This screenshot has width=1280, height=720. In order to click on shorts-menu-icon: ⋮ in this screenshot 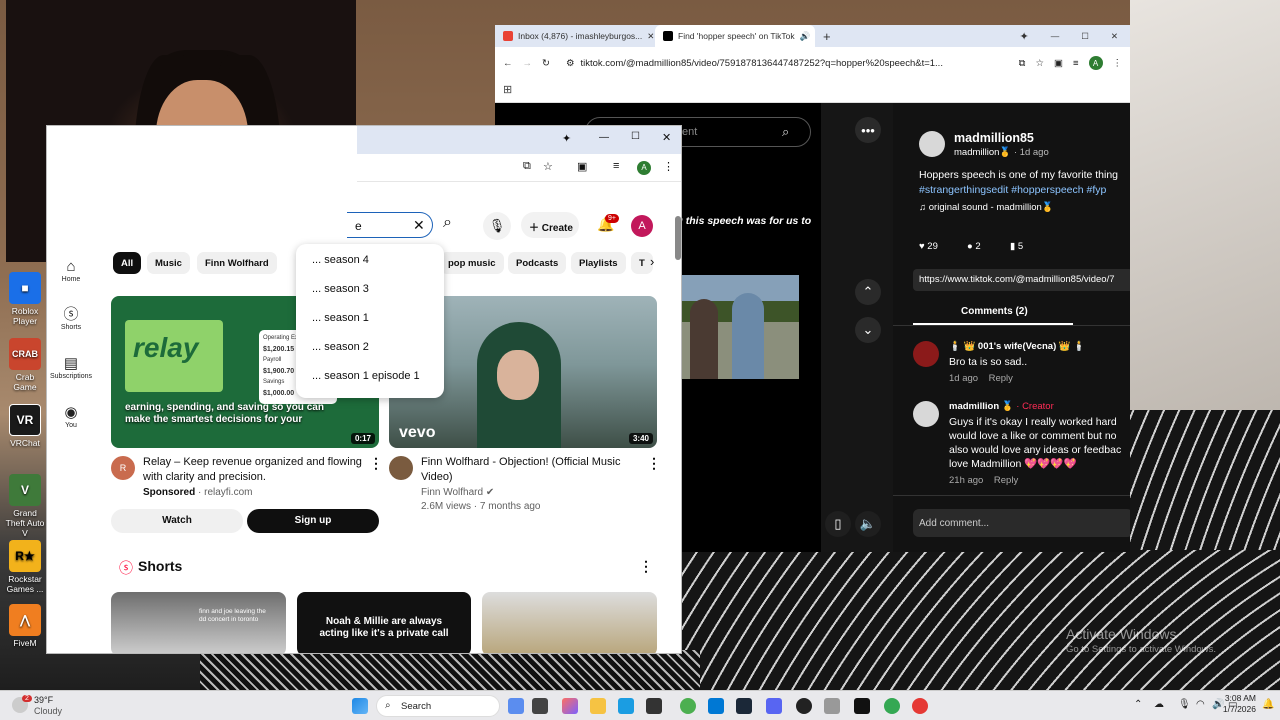, I will do `click(646, 566)`.